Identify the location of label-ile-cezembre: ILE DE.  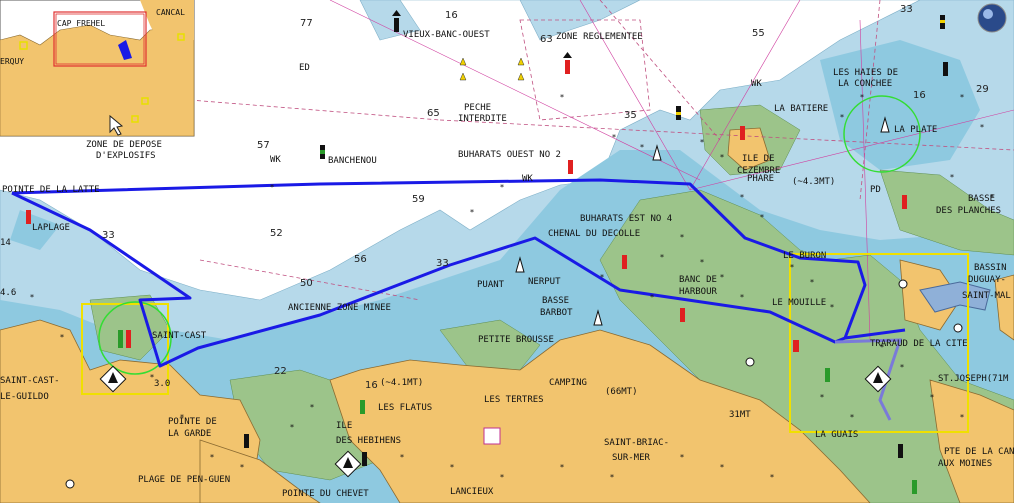
(758, 159).